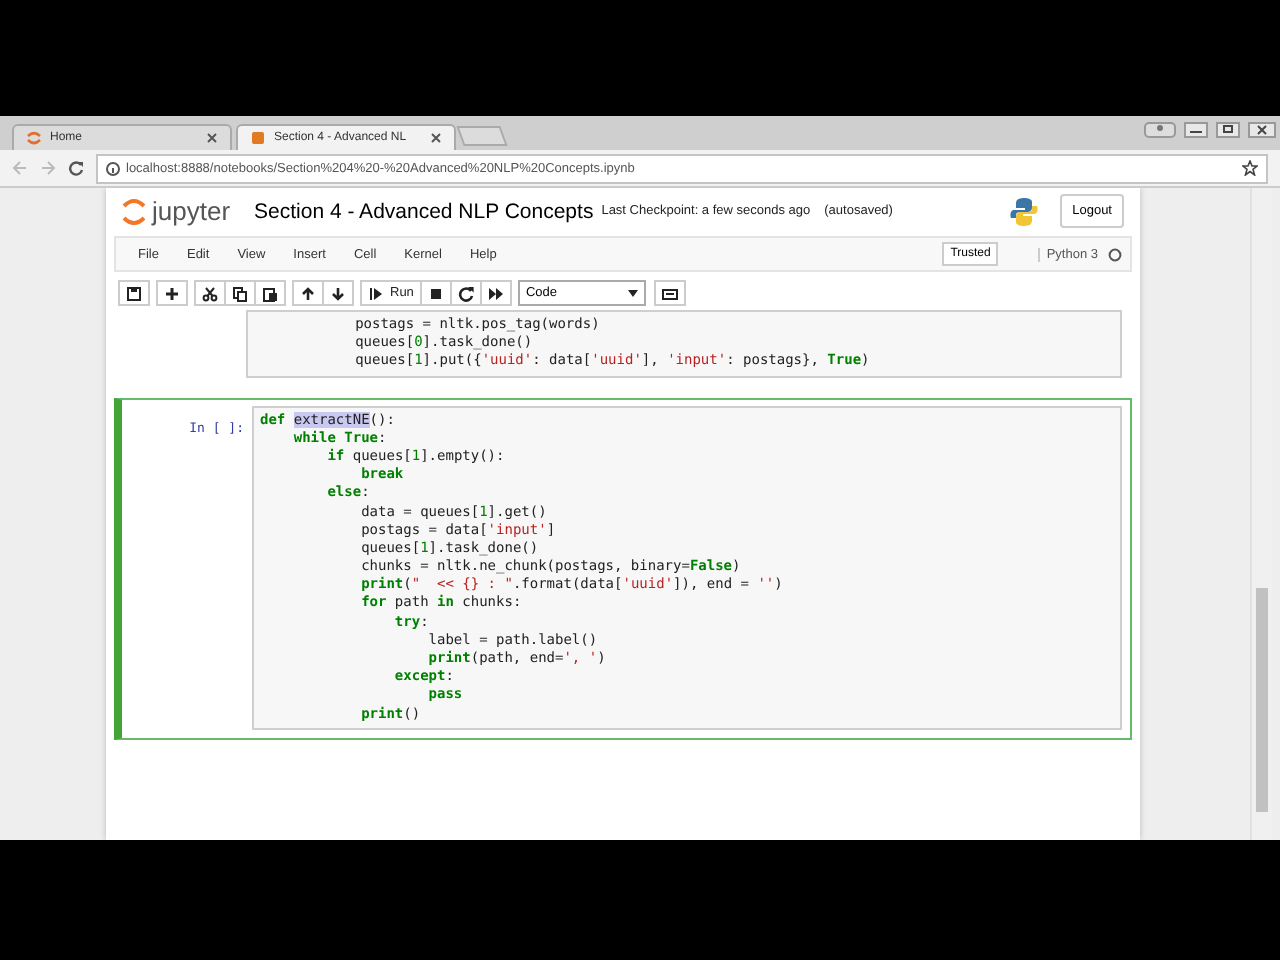 This screenshot has height=960, width=1280. I want to click on add-cell-button, so click(172, 293).